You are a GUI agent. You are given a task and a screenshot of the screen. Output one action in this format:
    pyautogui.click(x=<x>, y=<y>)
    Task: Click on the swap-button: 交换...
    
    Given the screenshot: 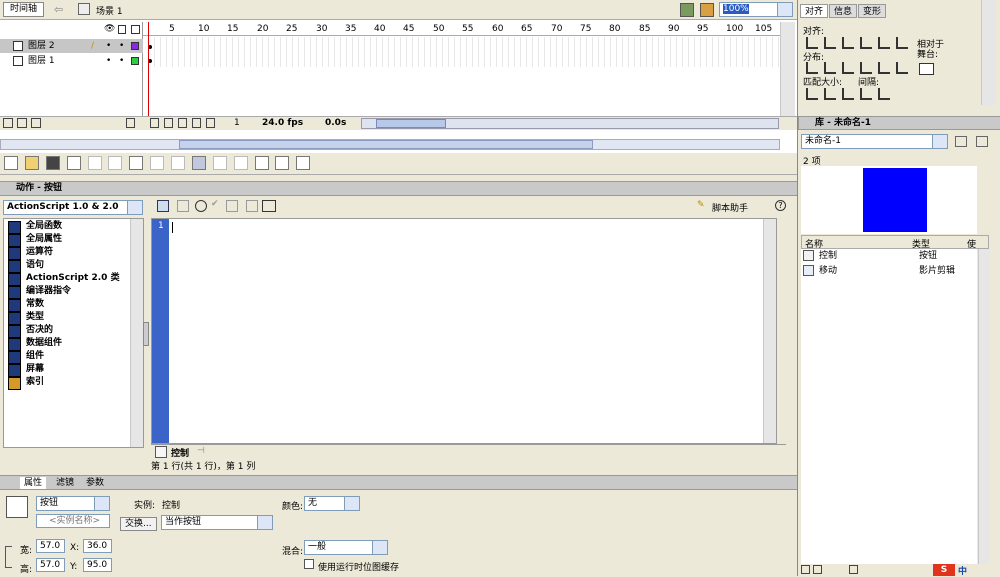 What is the action you would take?
    pyautogui.click(x=138, y=524)
    